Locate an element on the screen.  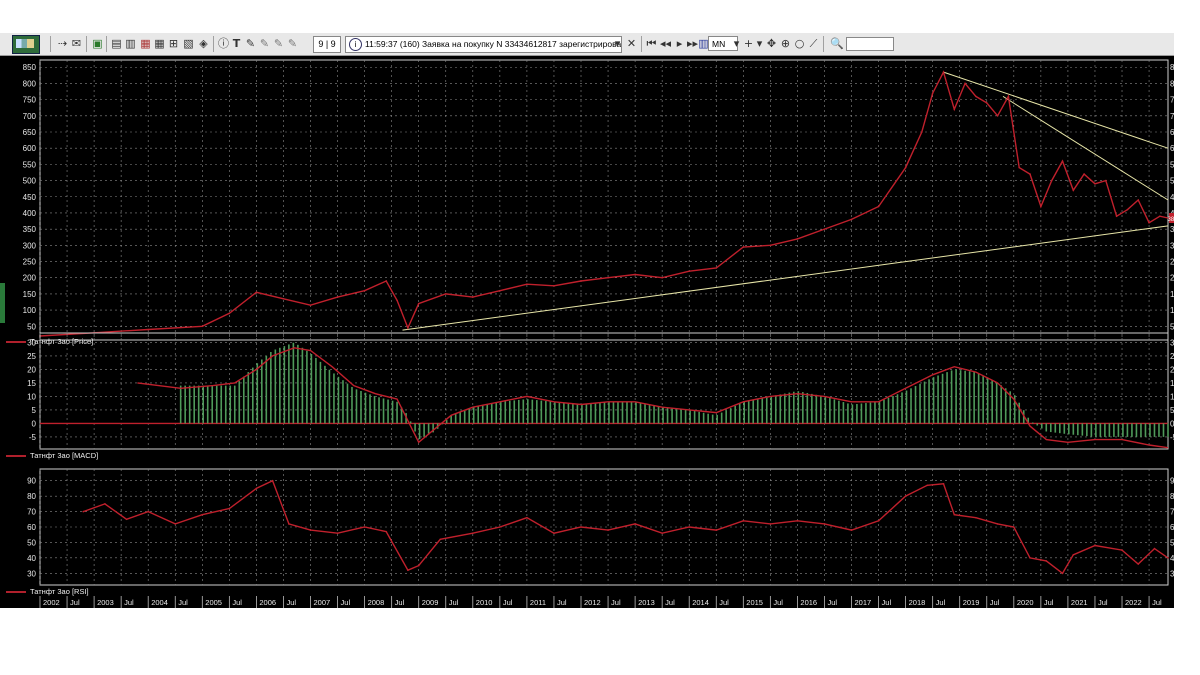
price-ytick-left: 100 is located at coordinates (30, 310).